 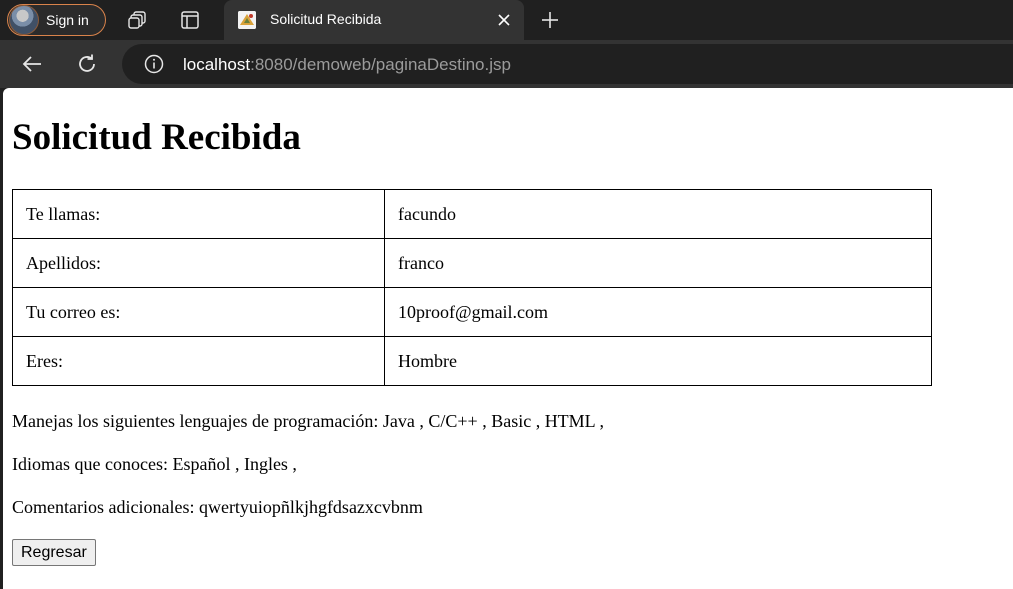 I want to click on new-tab-plus-icon, so click(x=550, y=20).